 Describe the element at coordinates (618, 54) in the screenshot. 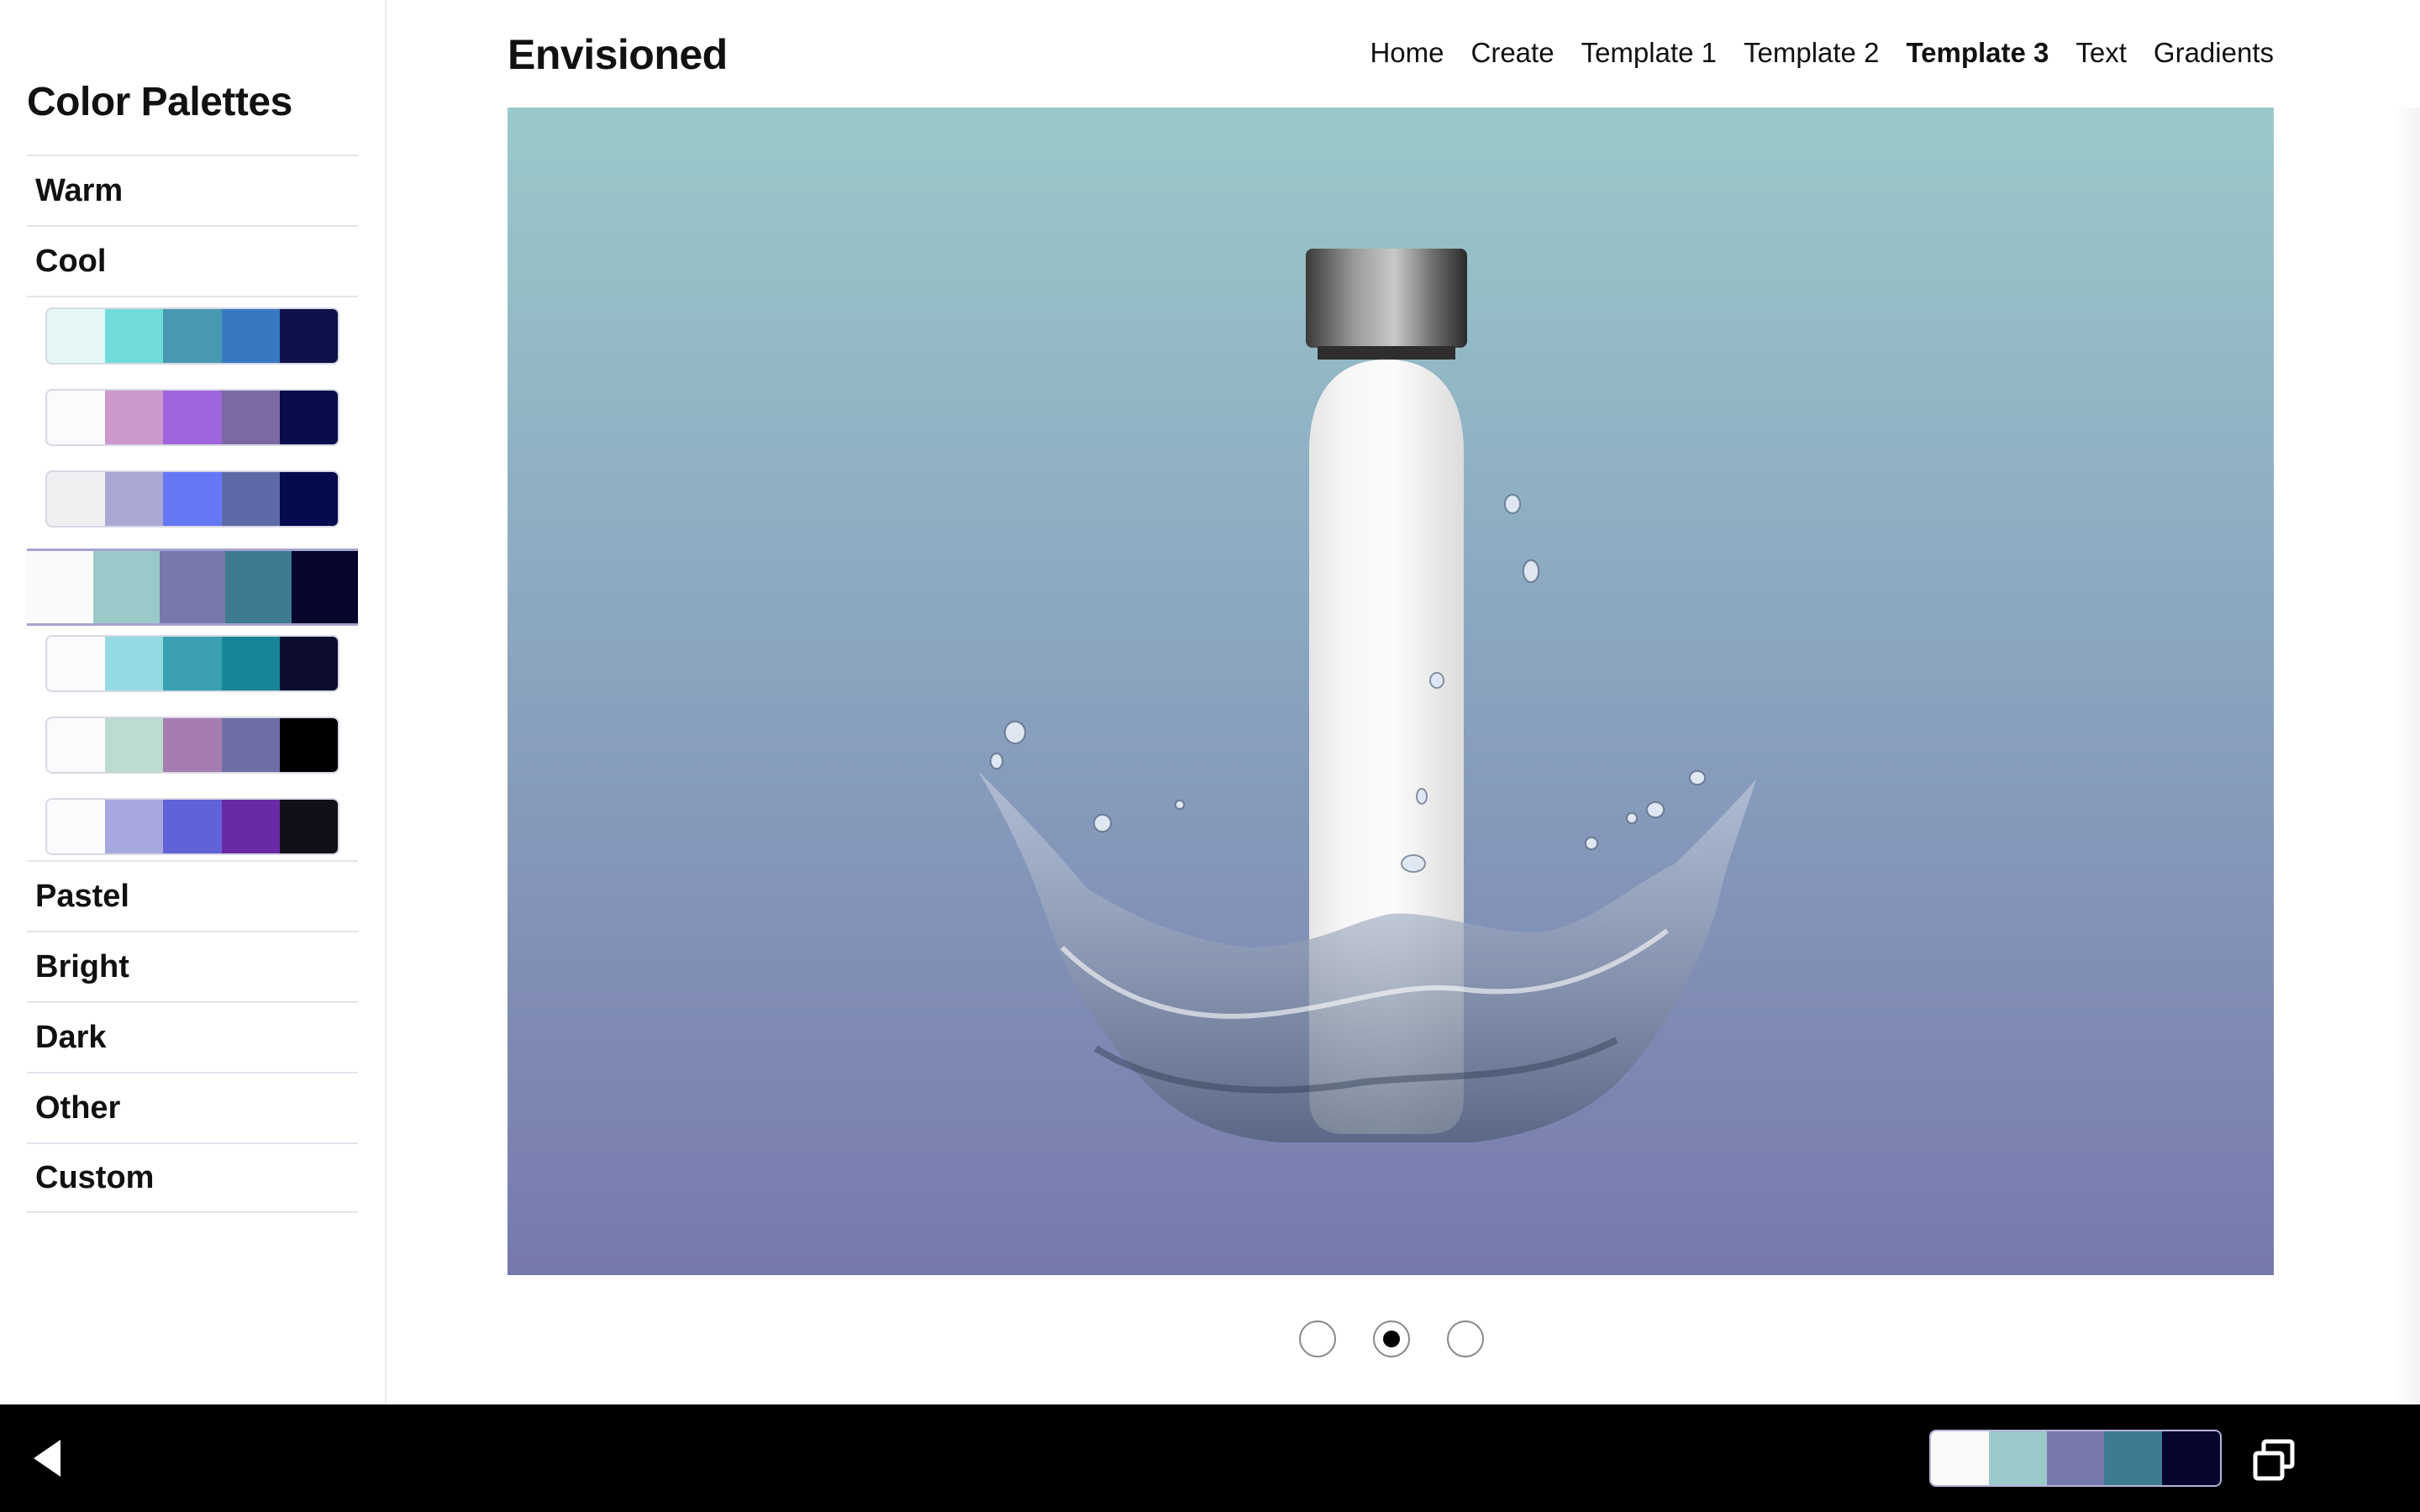

I see `brand-logo: Envisioned` at that location.